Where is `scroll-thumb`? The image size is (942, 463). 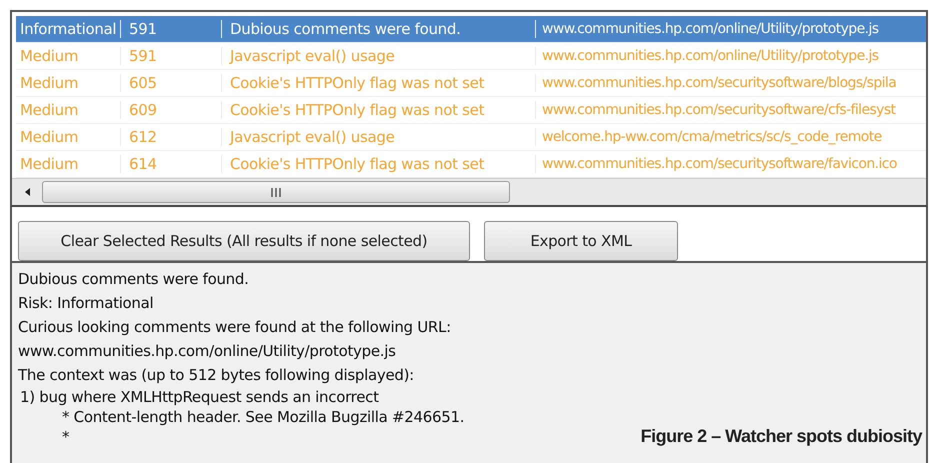 scroll-thumb is located at coordinates (276, 192).